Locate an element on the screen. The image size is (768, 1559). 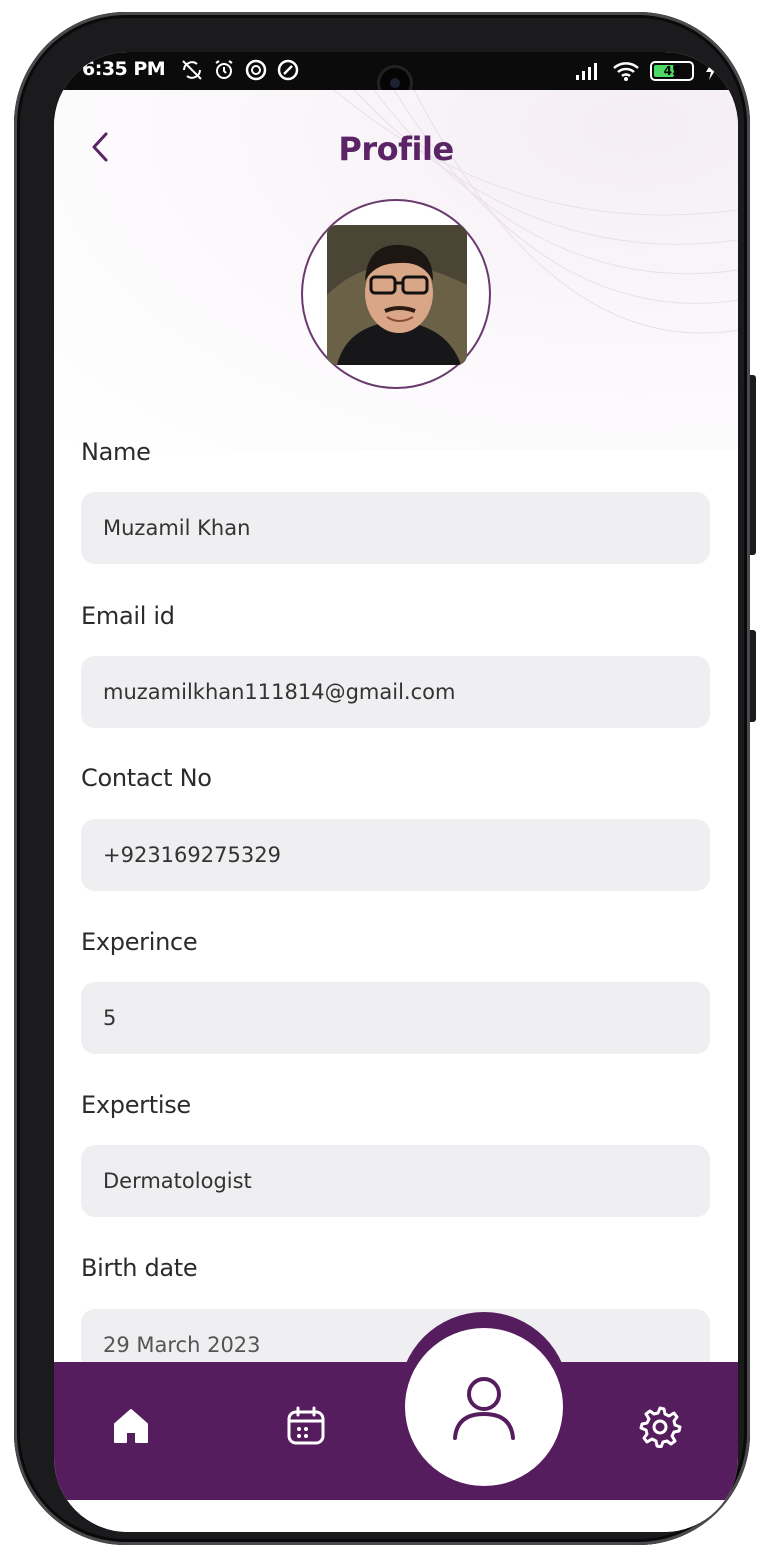
profile-photo is located at coordinates (397, 295).